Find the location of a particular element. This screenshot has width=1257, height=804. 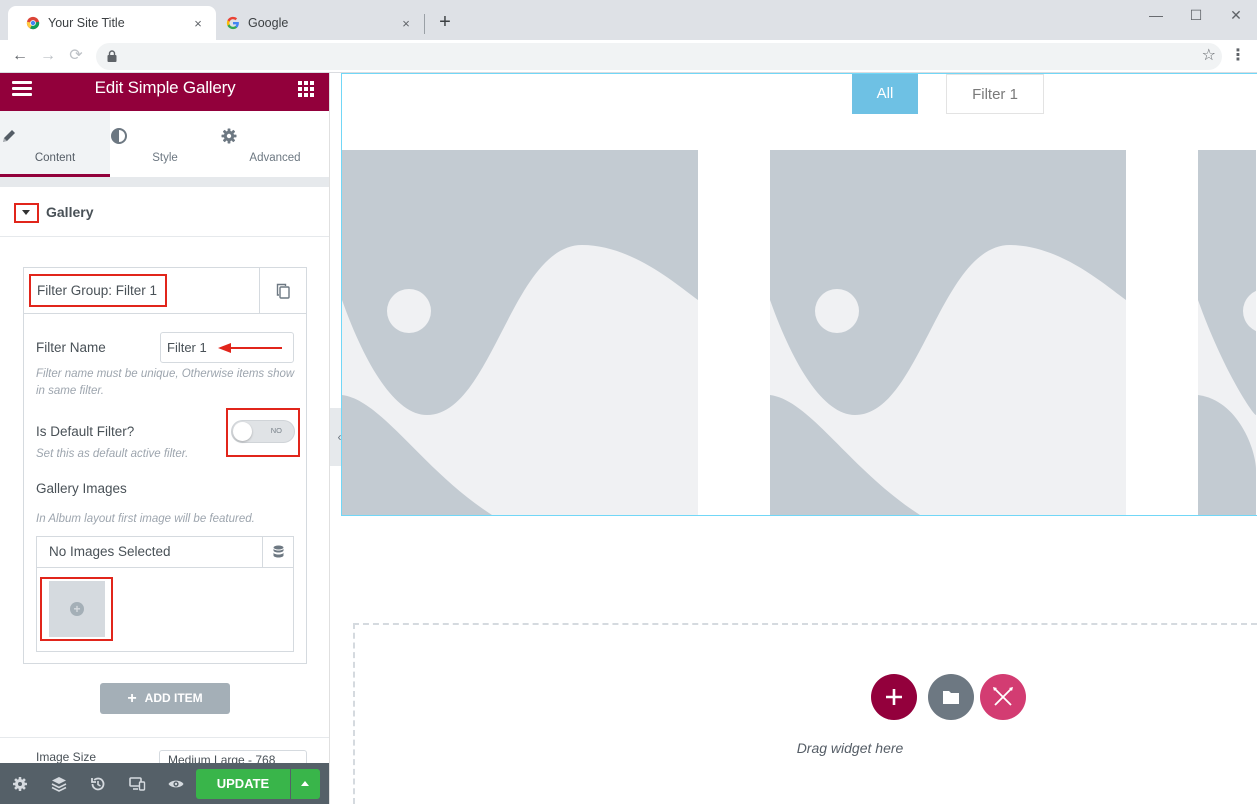

gallery-images-header: No Images Selected is located at coordinates (165, 552).